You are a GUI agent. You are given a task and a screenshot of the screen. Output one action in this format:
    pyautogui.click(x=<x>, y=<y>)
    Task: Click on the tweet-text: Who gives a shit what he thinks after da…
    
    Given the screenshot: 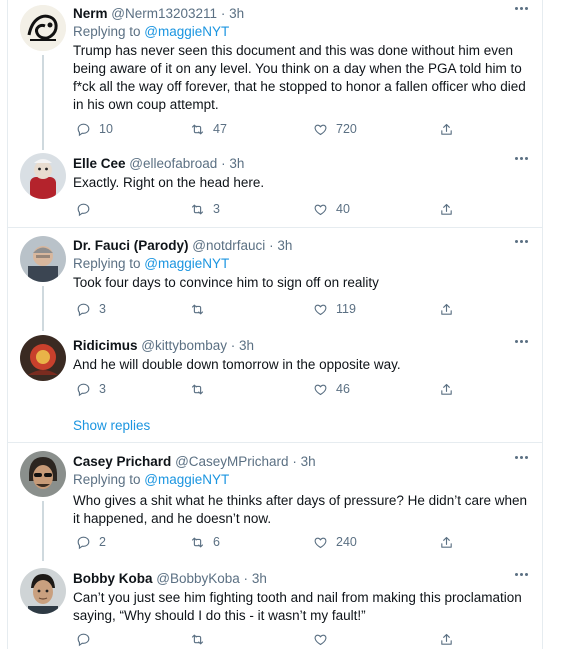 What is the action you would take?
    pyautogui.click(x=300, y=509)
    